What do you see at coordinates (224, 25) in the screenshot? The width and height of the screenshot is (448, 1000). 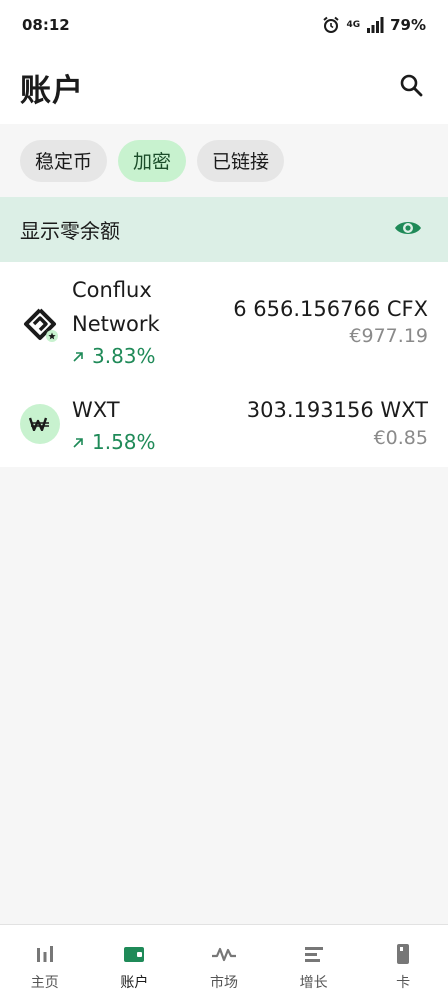 I see `status-bar: 08:12 4G 79%` at bounding box center [224, 25].